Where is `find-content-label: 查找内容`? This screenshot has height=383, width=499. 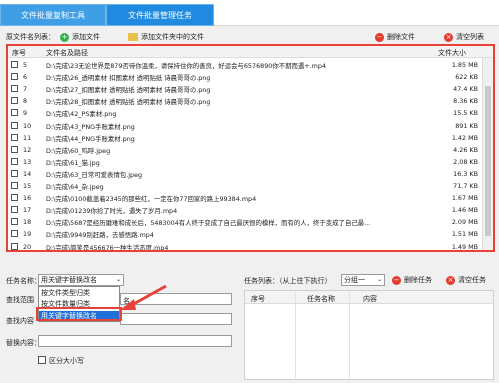 find-content-label: 查找内容 is located at coordinates (20, 321).